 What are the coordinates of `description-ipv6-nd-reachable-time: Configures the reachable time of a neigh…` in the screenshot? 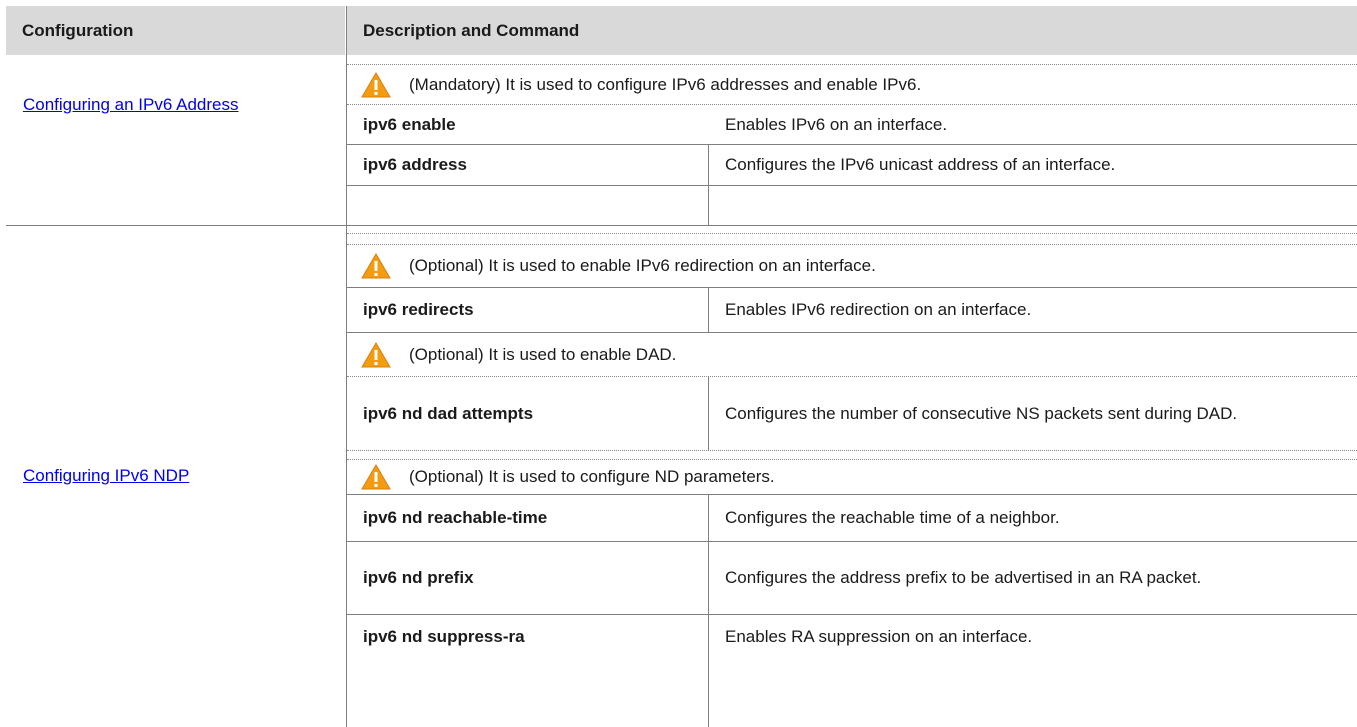 It's located at (892, 517).